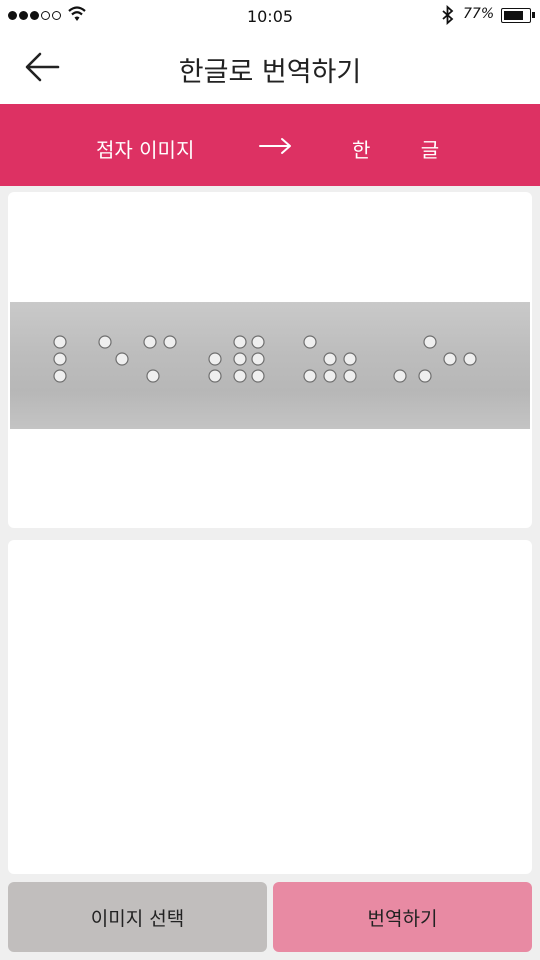 The image size is (540, 960). I want to click on select-image-button: 이미지 선택, so click(137, 917).